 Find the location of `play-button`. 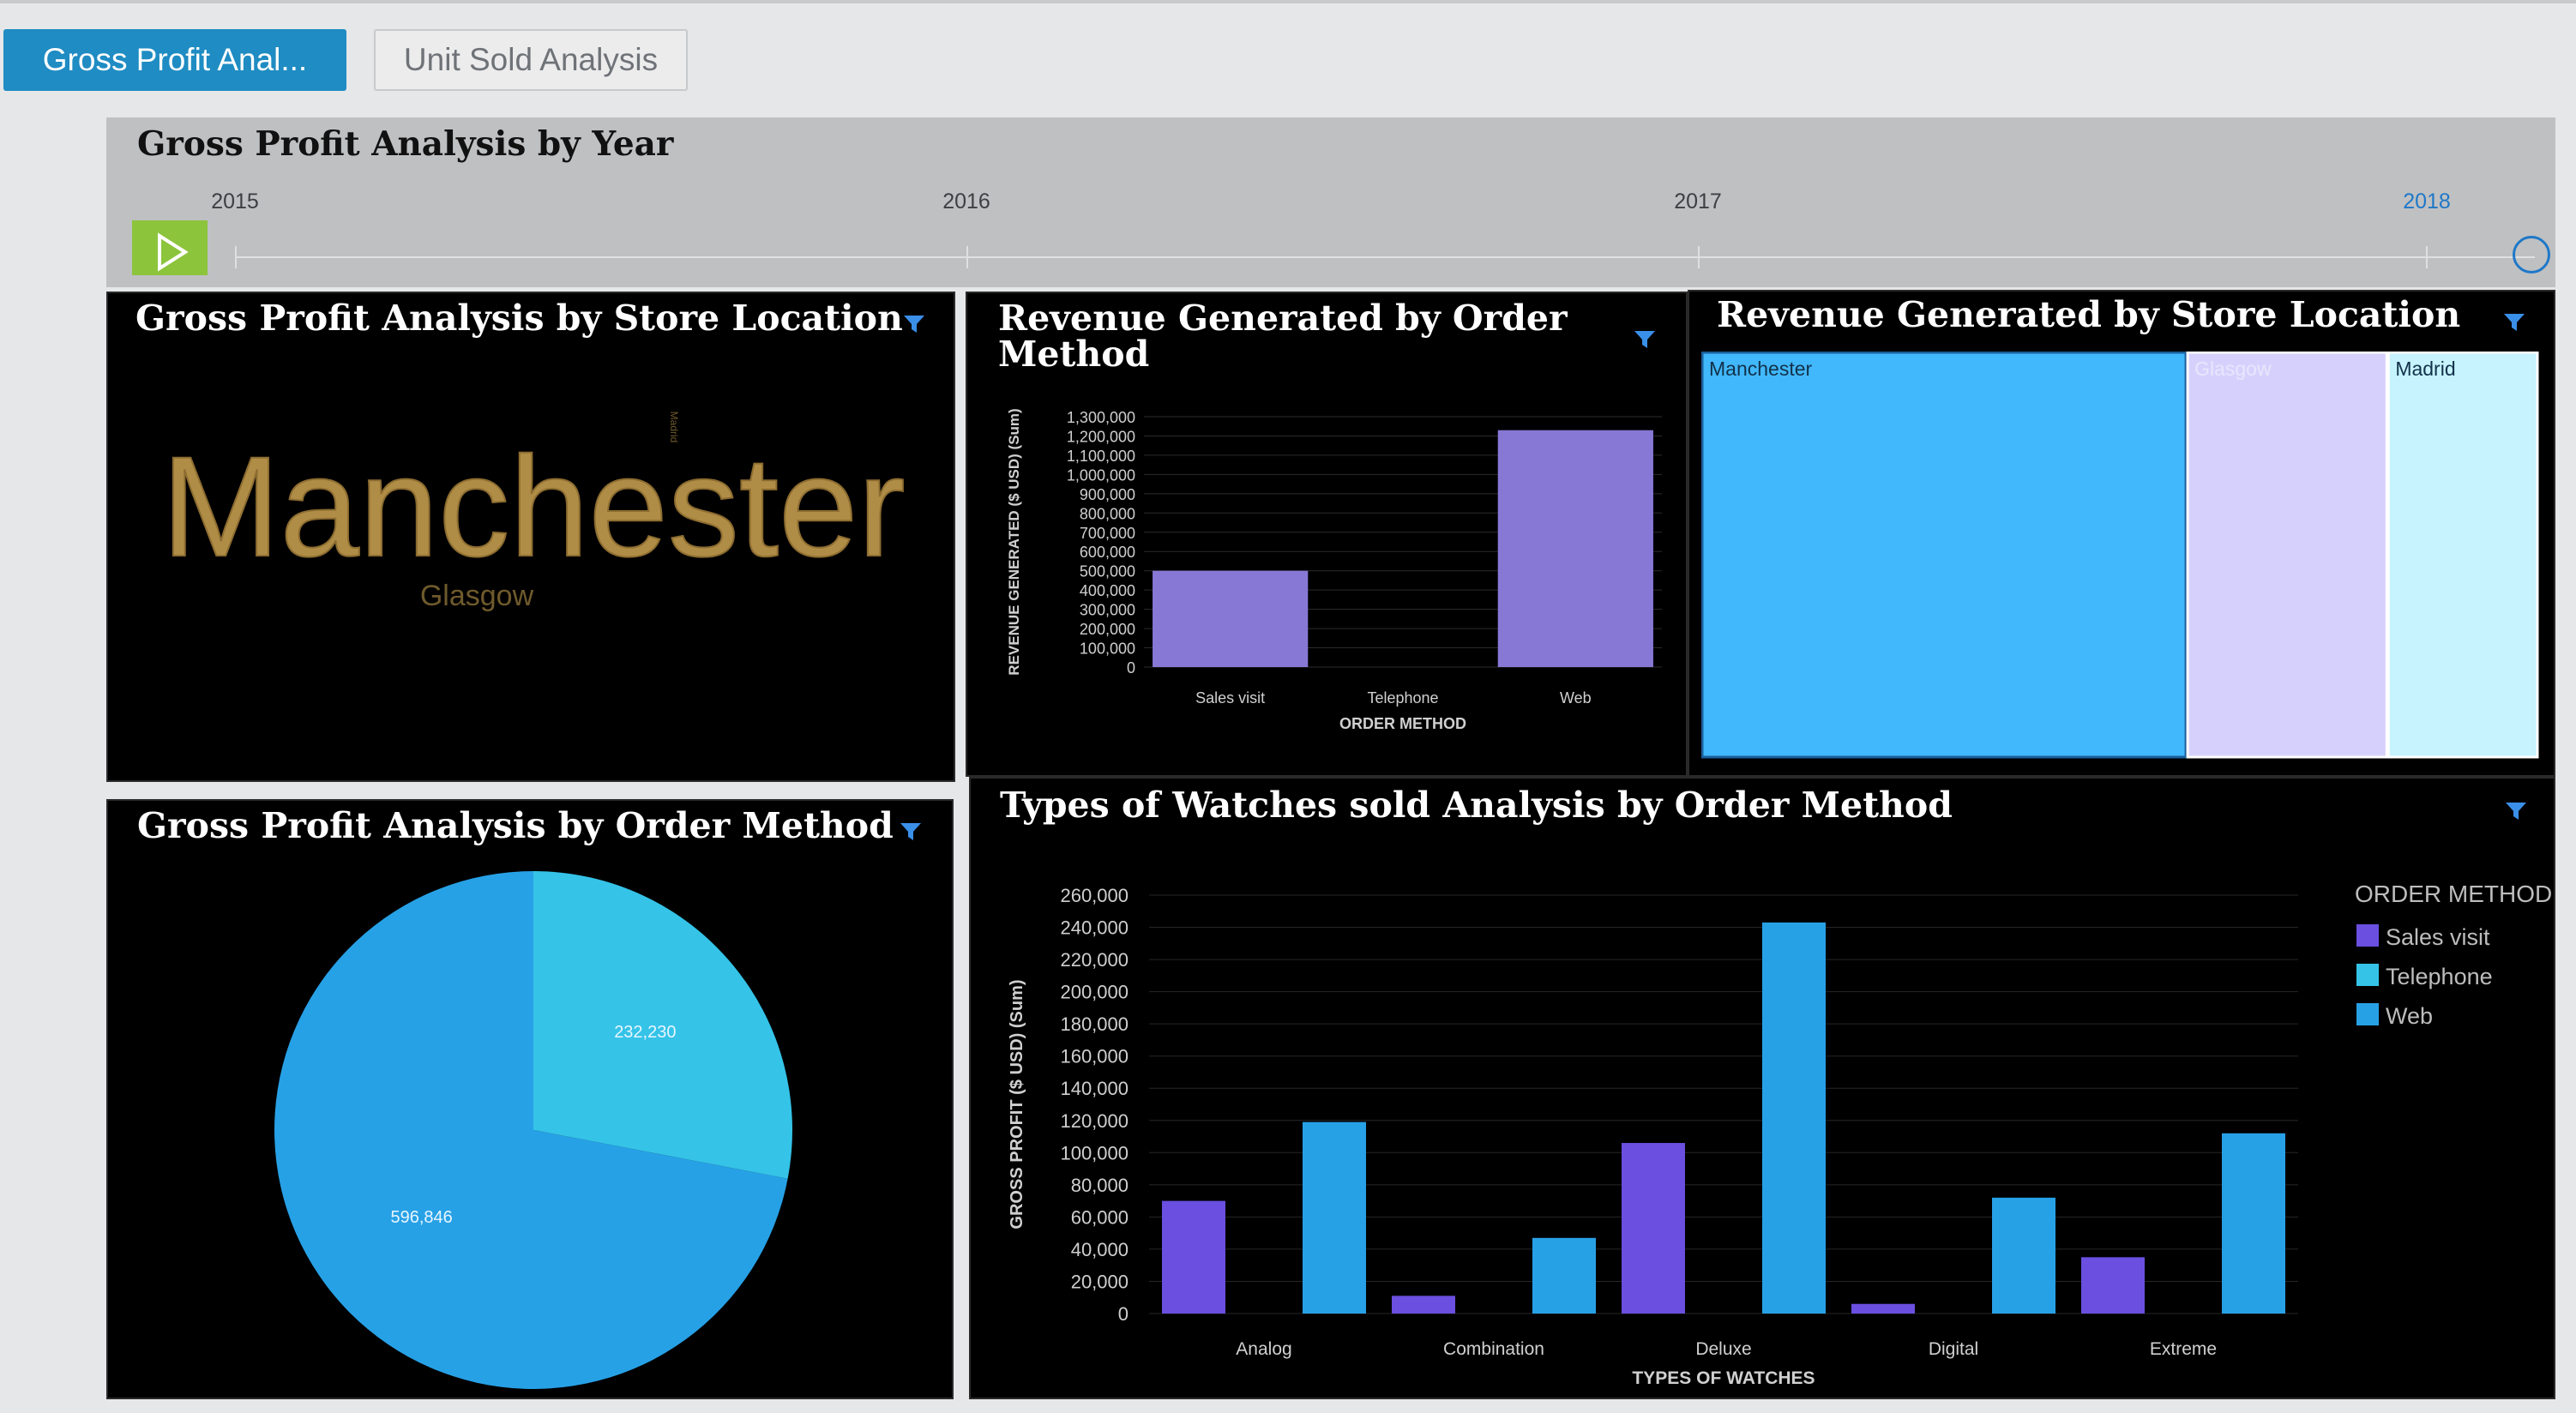

play-button is located at coordinates (170, 248).